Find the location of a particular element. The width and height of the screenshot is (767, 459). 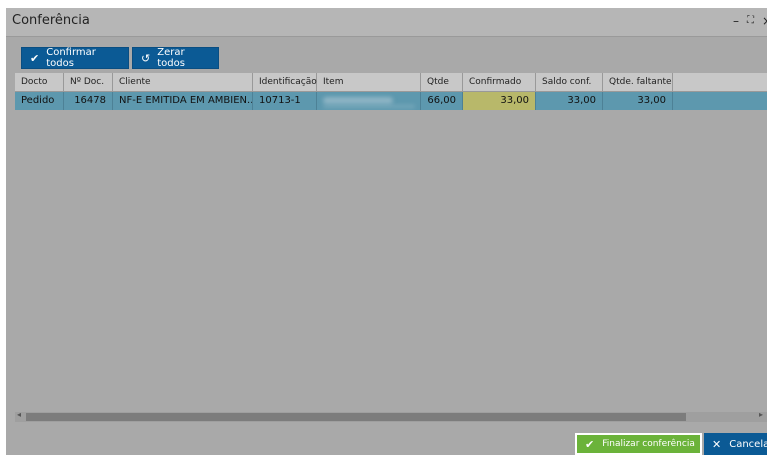

finalize-label: Finalizar conferência is located at coordinates (648, 444).